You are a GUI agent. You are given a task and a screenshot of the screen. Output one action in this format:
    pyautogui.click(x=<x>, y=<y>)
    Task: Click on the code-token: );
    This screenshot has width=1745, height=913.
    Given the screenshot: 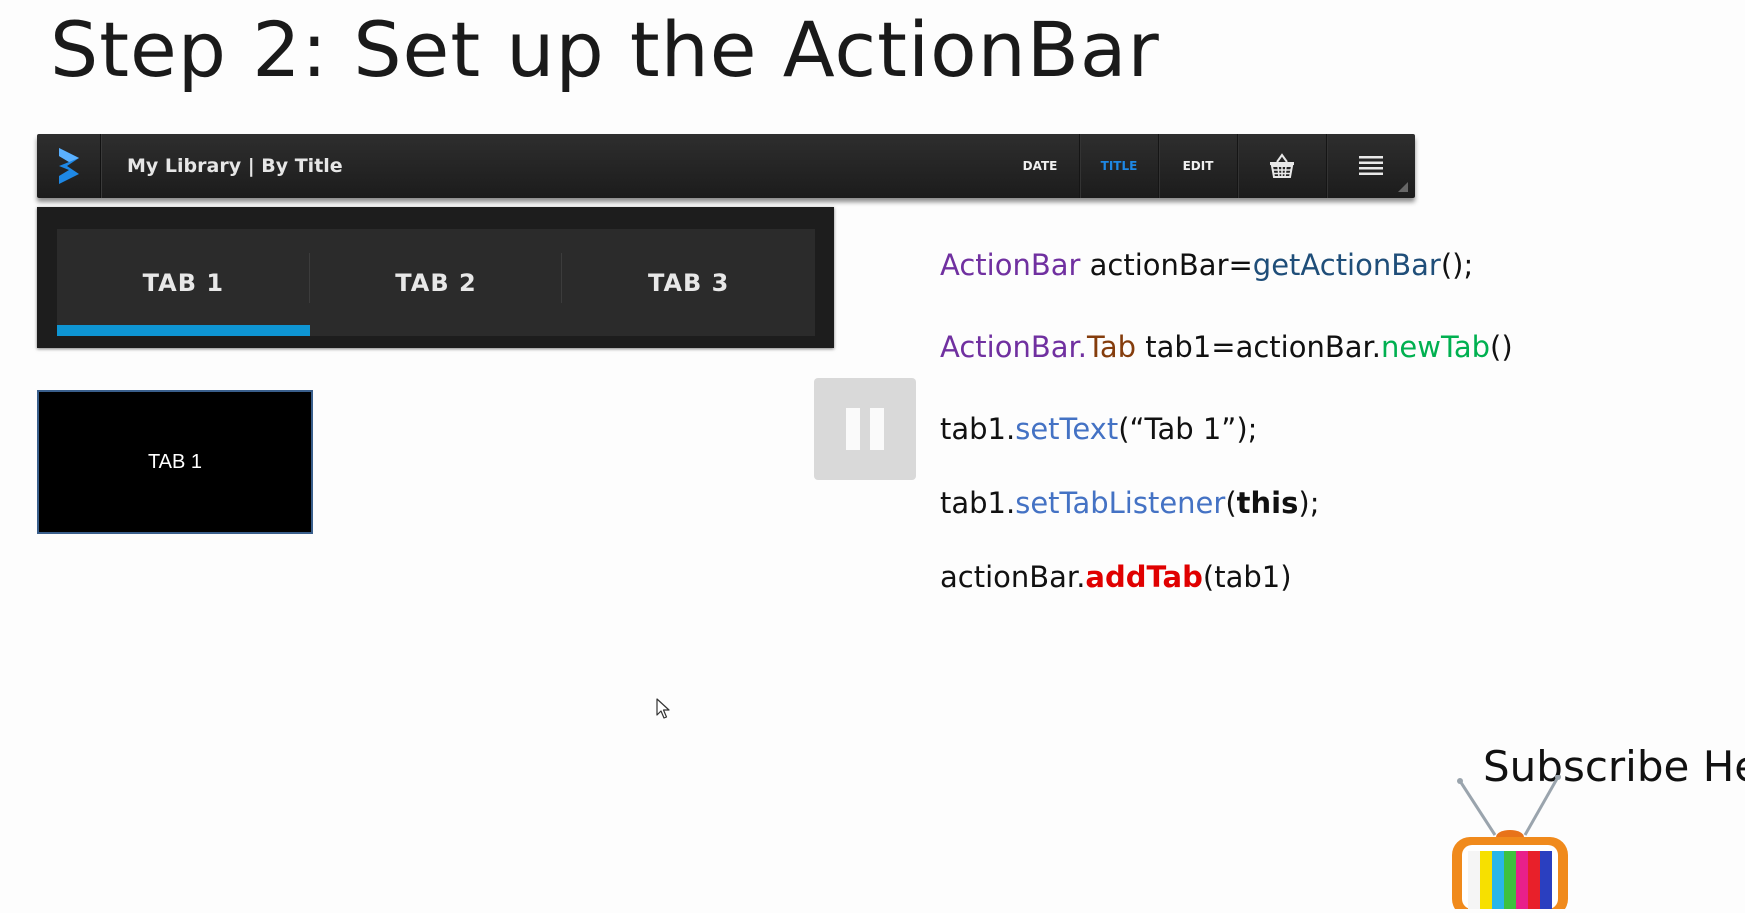 What is the action you would take?
    pyautogui.click(x=1309, y=503)
    